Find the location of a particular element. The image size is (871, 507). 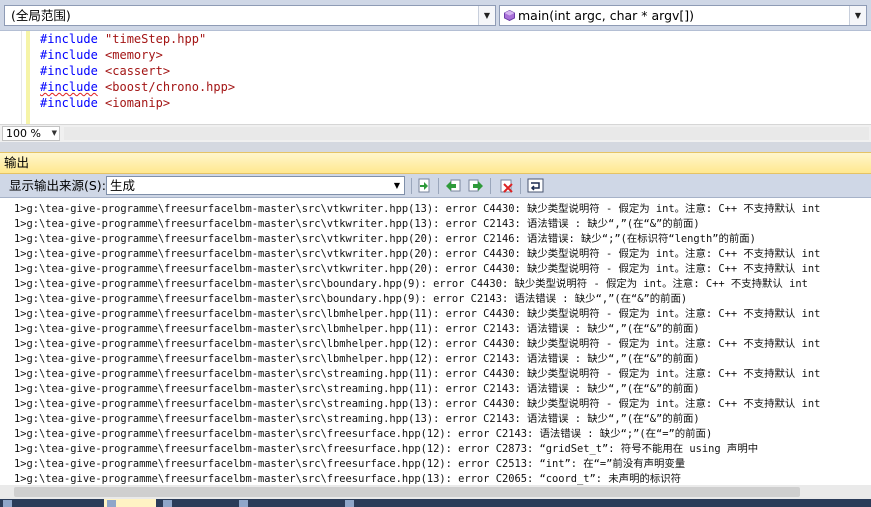

output-toolbar: 显示输出来源(S): 生成 ▼ is located at coordinates (435, 186).